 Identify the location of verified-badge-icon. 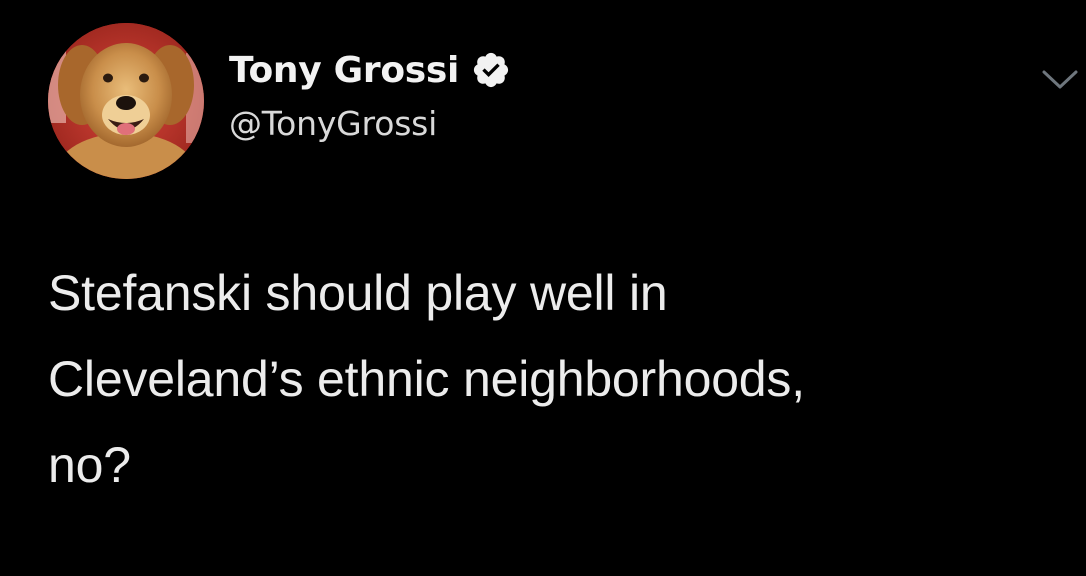
(491, 70).